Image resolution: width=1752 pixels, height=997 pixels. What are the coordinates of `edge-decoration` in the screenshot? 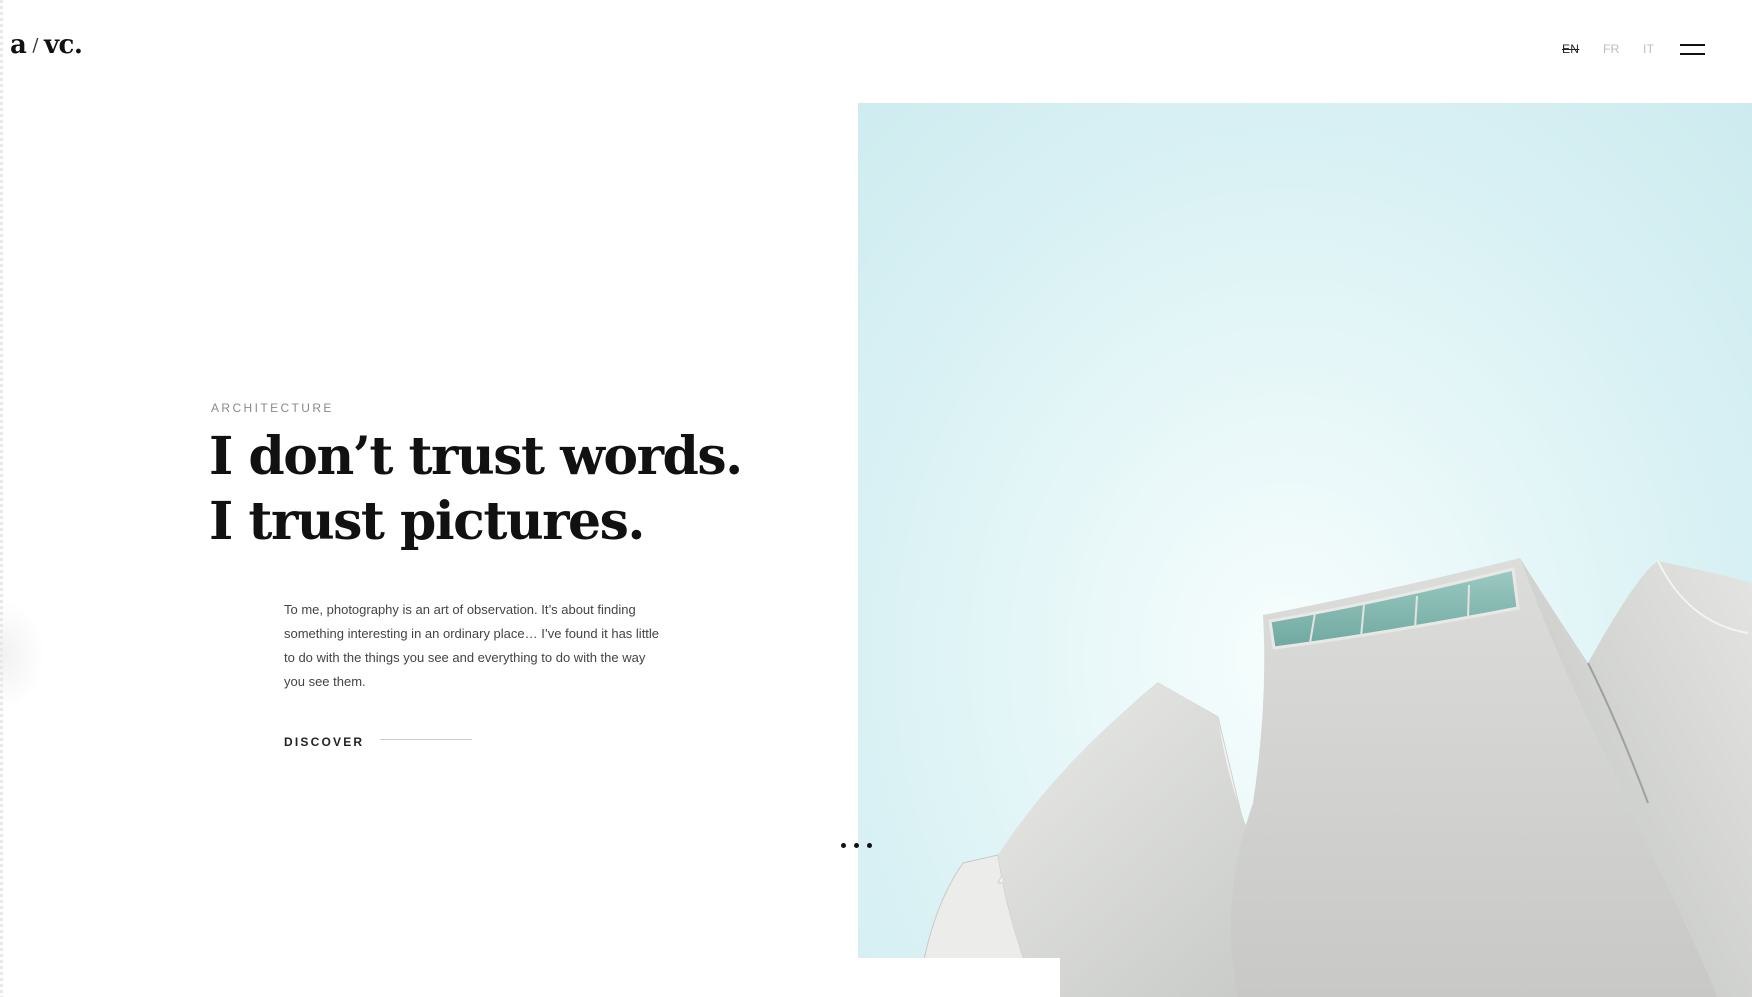 It's located at (1, 498).